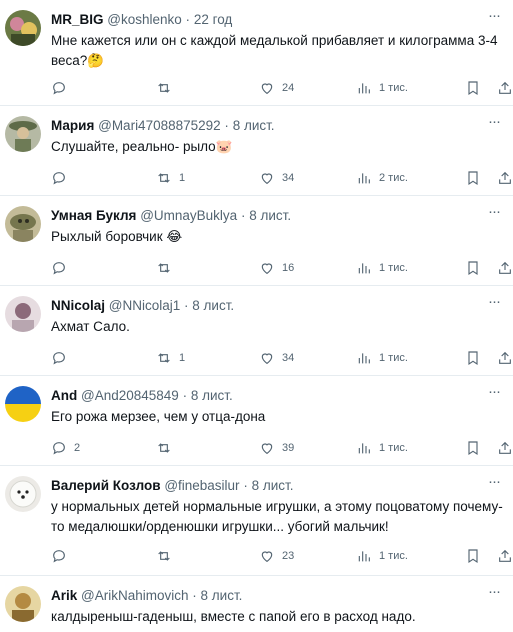  I want to click on like-button: 23, so click(276, 556).